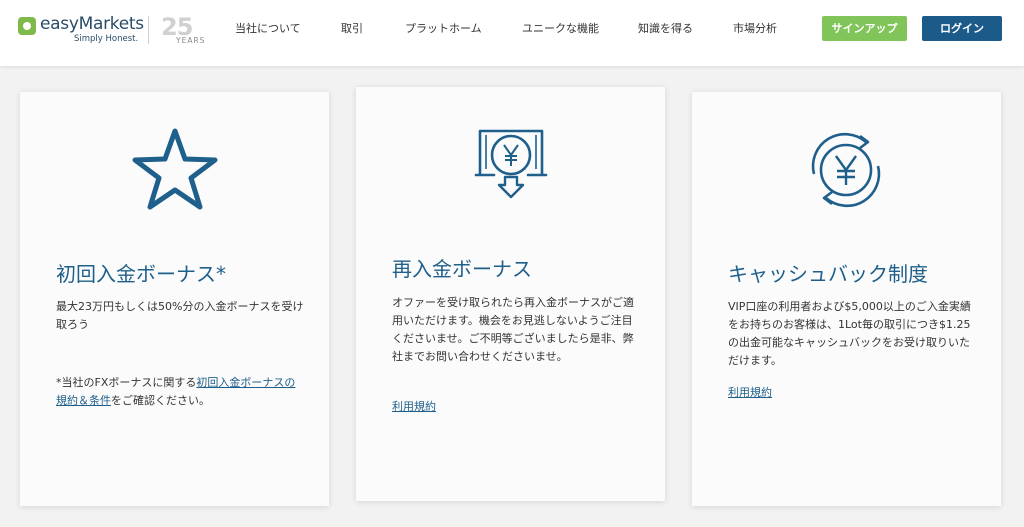 The height and width of the screenshot is (527, 1024). What do you see at coordinates (141, 274) in the screenshot?
I see `card-title: 初回入金ボーナス*` at bounding box center [141, 274].